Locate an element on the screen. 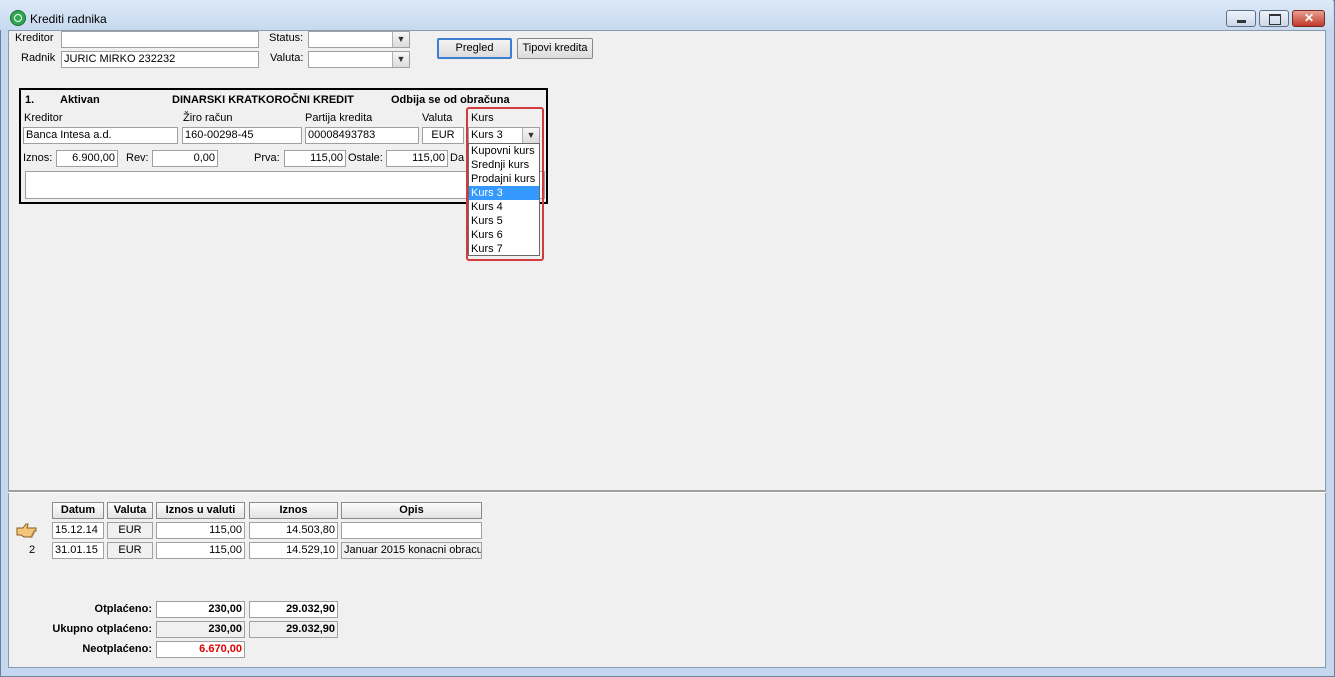 This screenshot has height=677, width=1335. rev-label: Rev: is located at coordinates (137, 158).